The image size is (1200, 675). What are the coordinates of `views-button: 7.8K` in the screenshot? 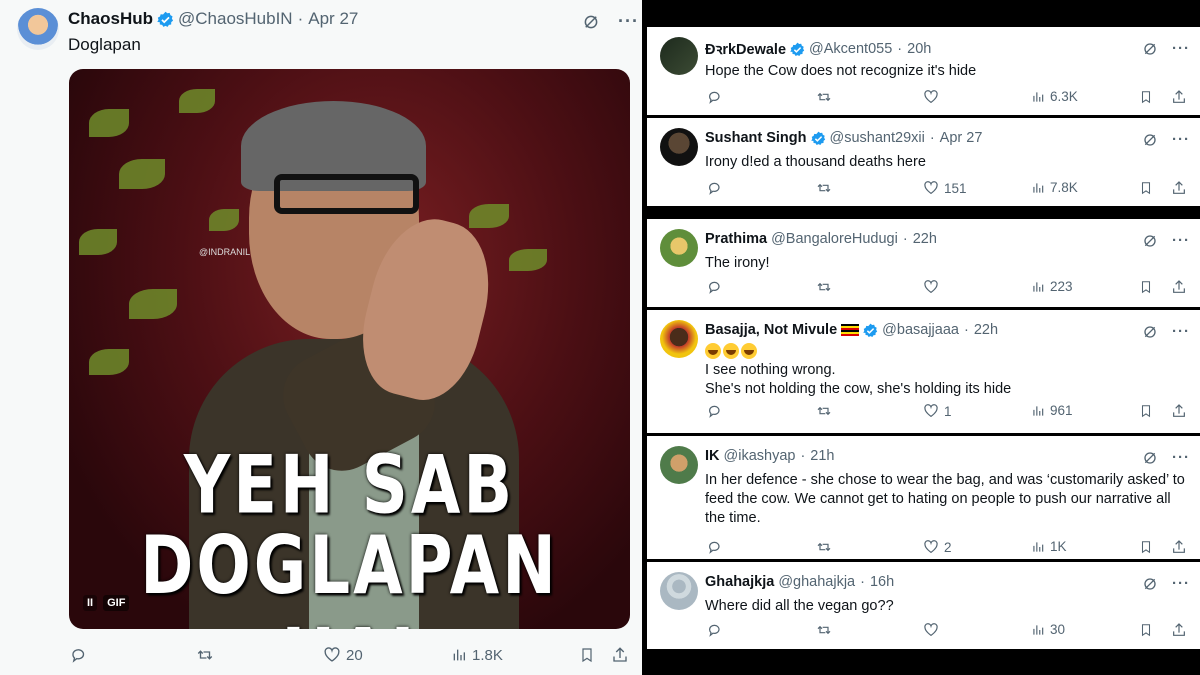 It's located at (1054, 187).